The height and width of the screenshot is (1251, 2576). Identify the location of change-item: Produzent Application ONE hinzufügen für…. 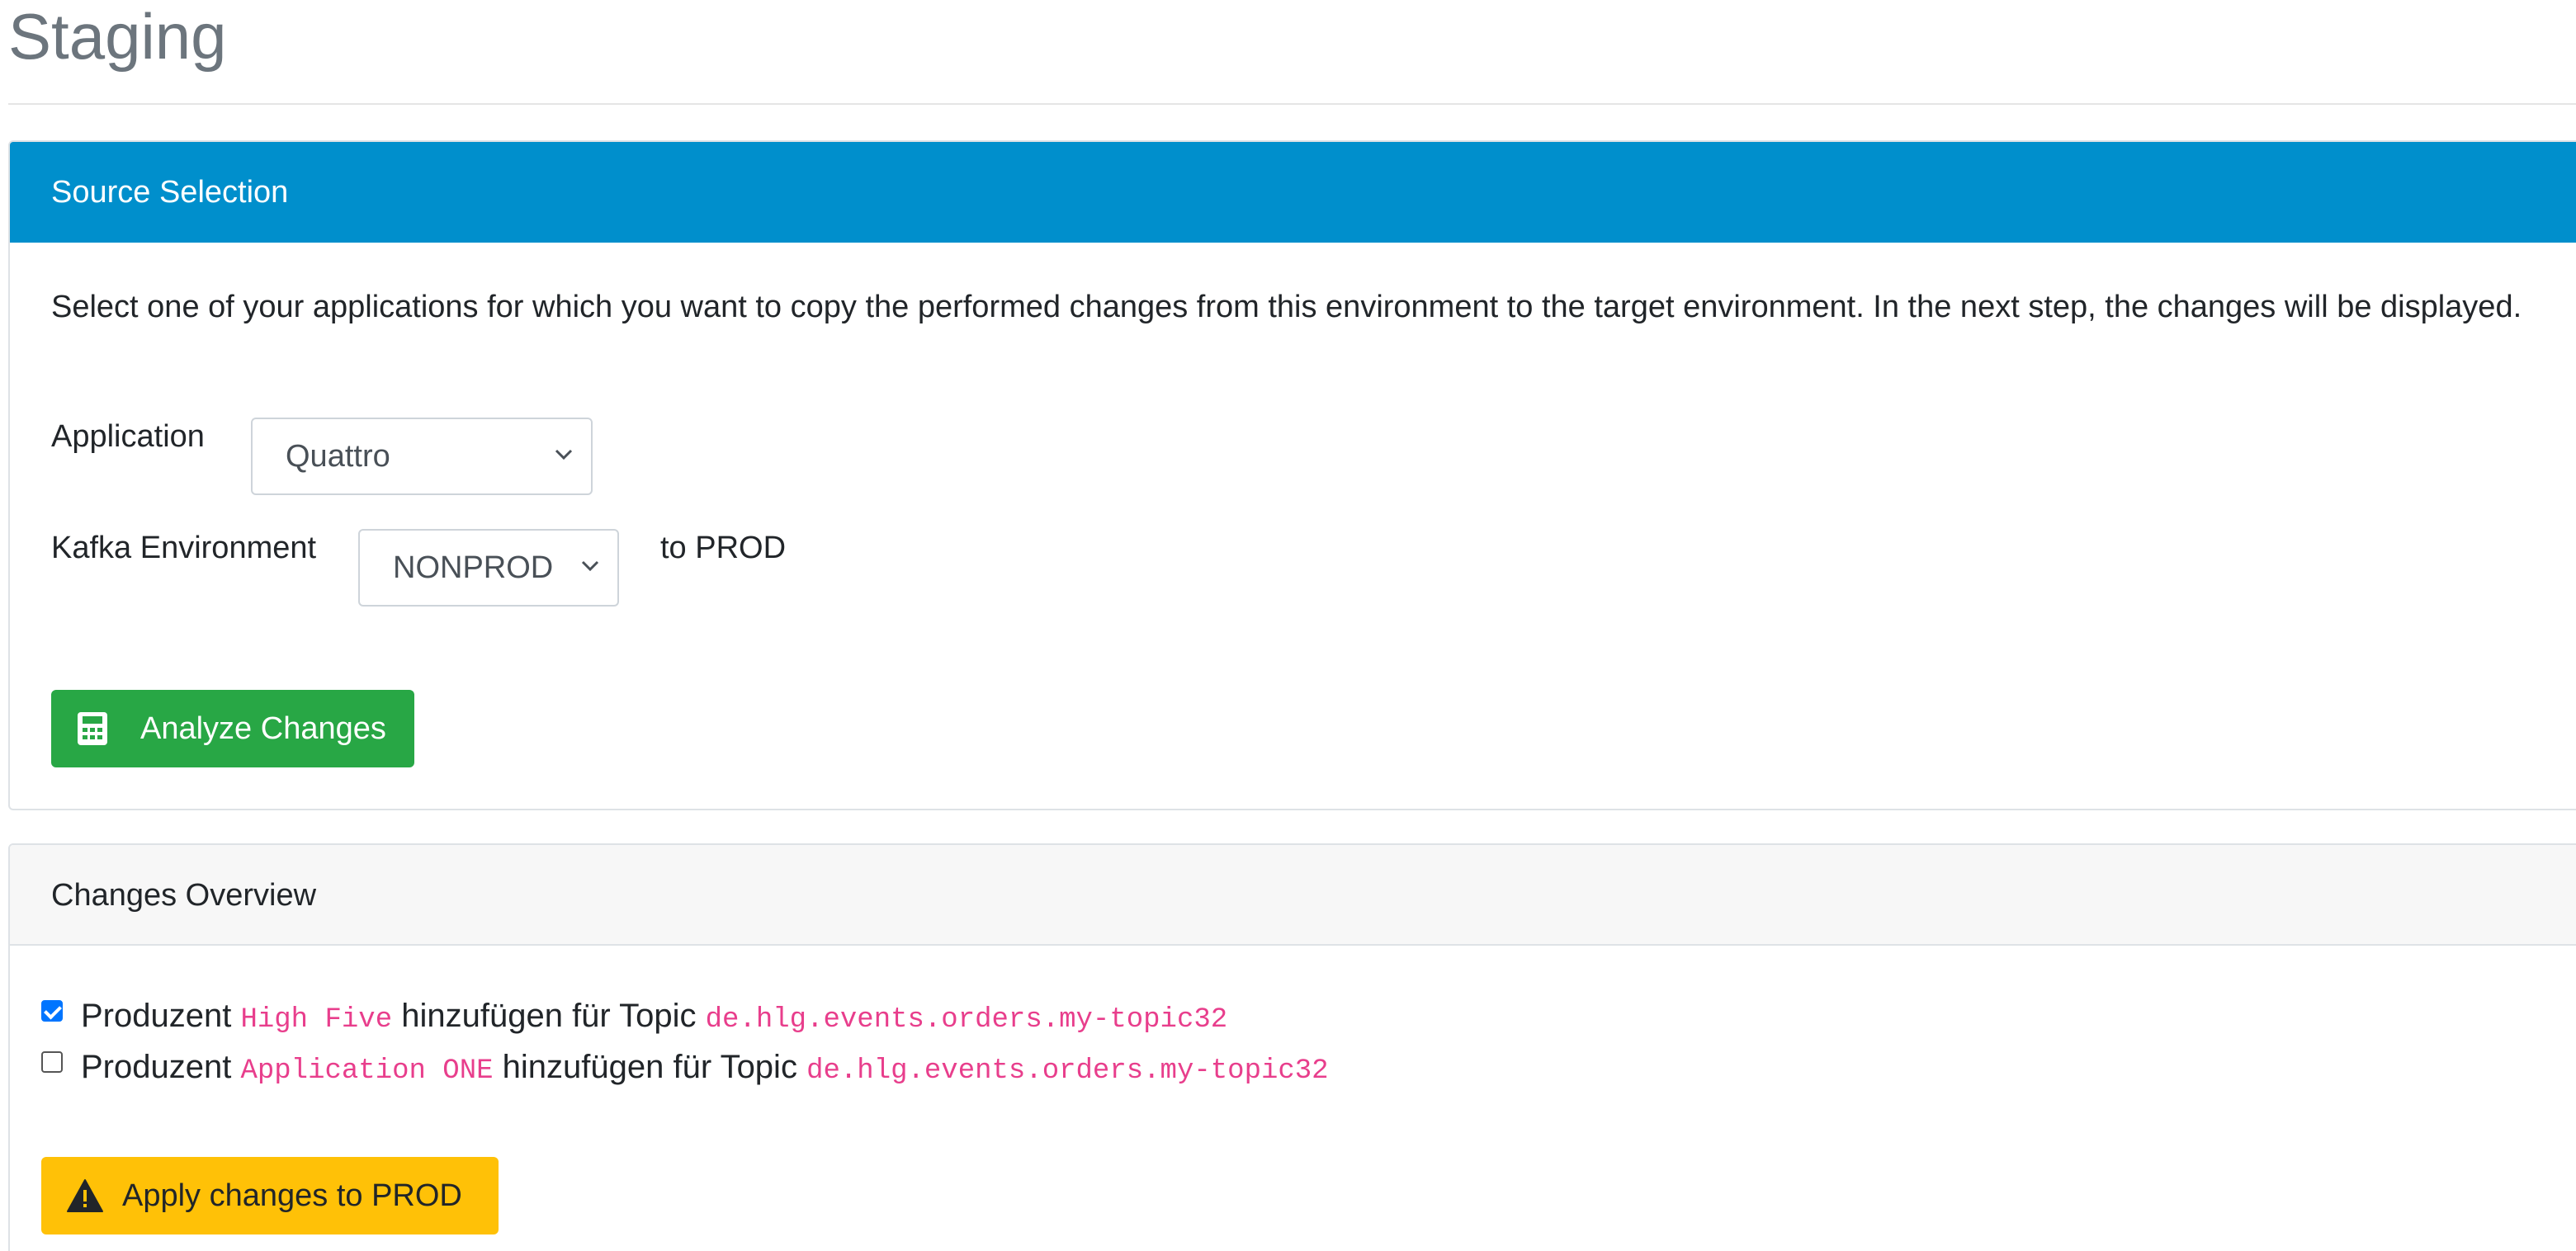
(685, 1067).